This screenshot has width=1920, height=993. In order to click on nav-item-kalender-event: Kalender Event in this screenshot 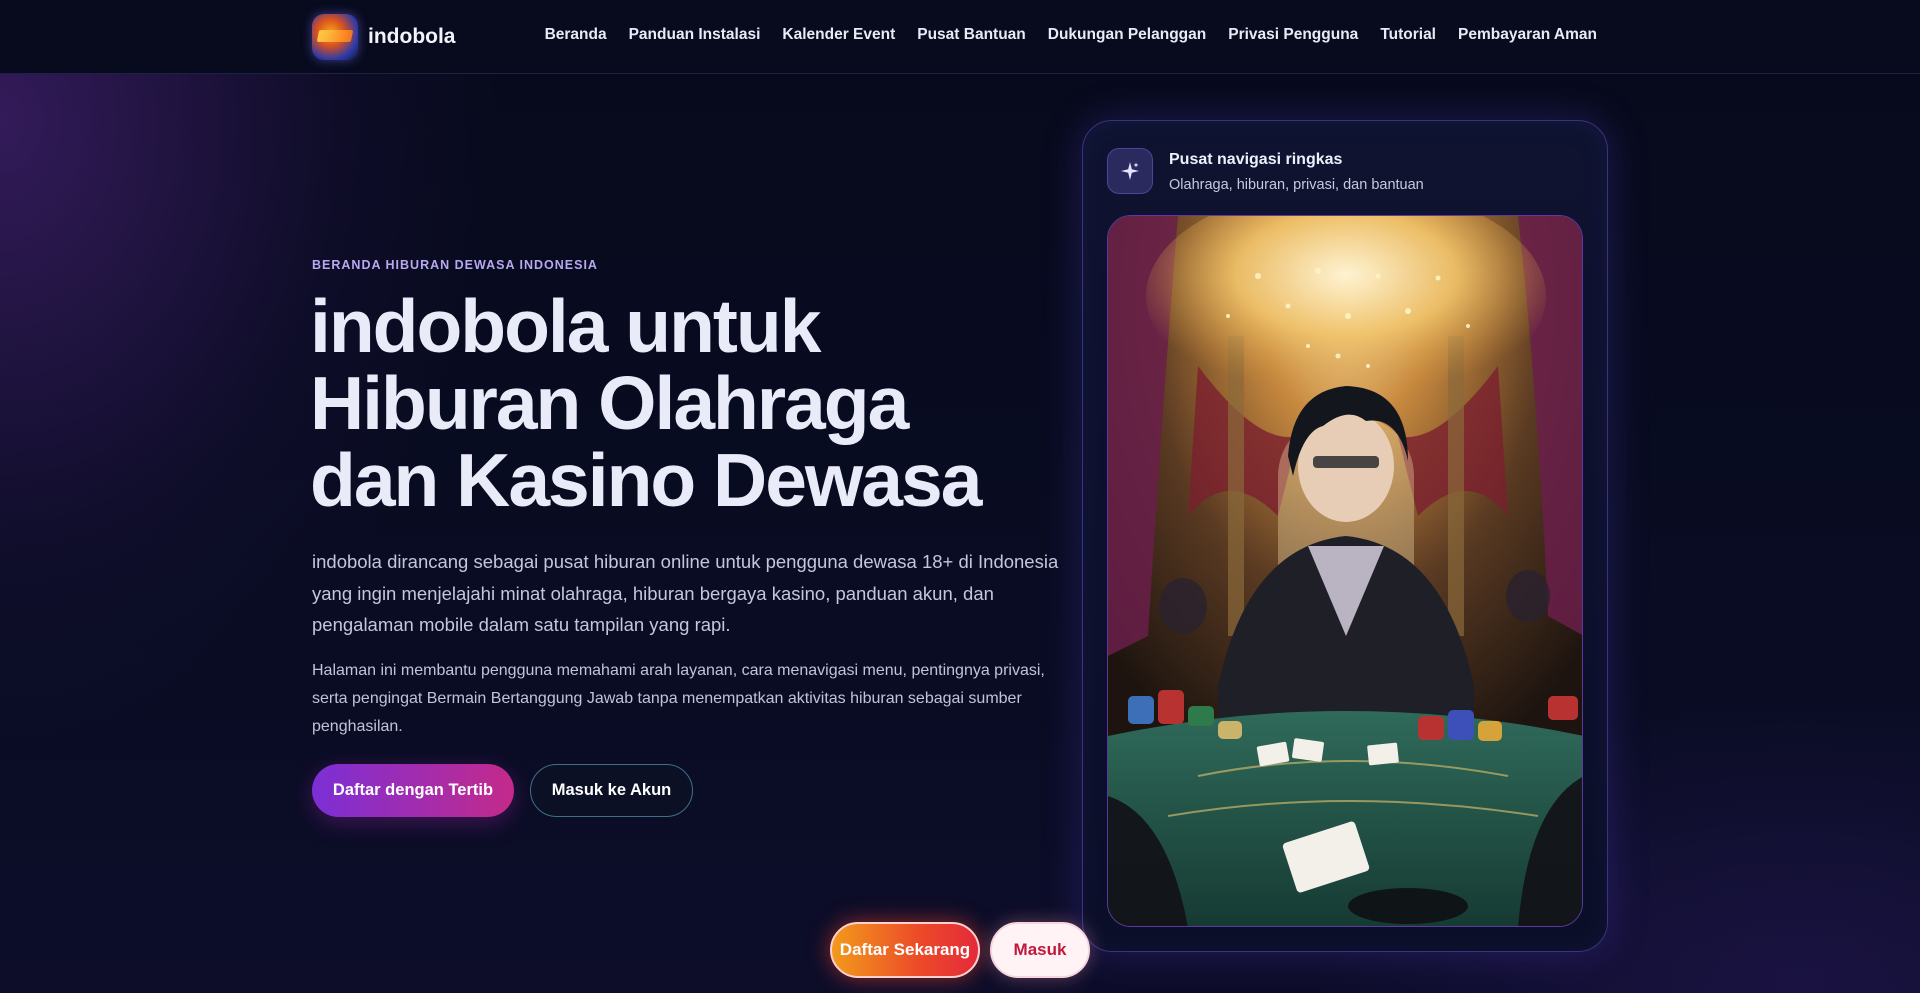, I will do `click(838, 35)`.